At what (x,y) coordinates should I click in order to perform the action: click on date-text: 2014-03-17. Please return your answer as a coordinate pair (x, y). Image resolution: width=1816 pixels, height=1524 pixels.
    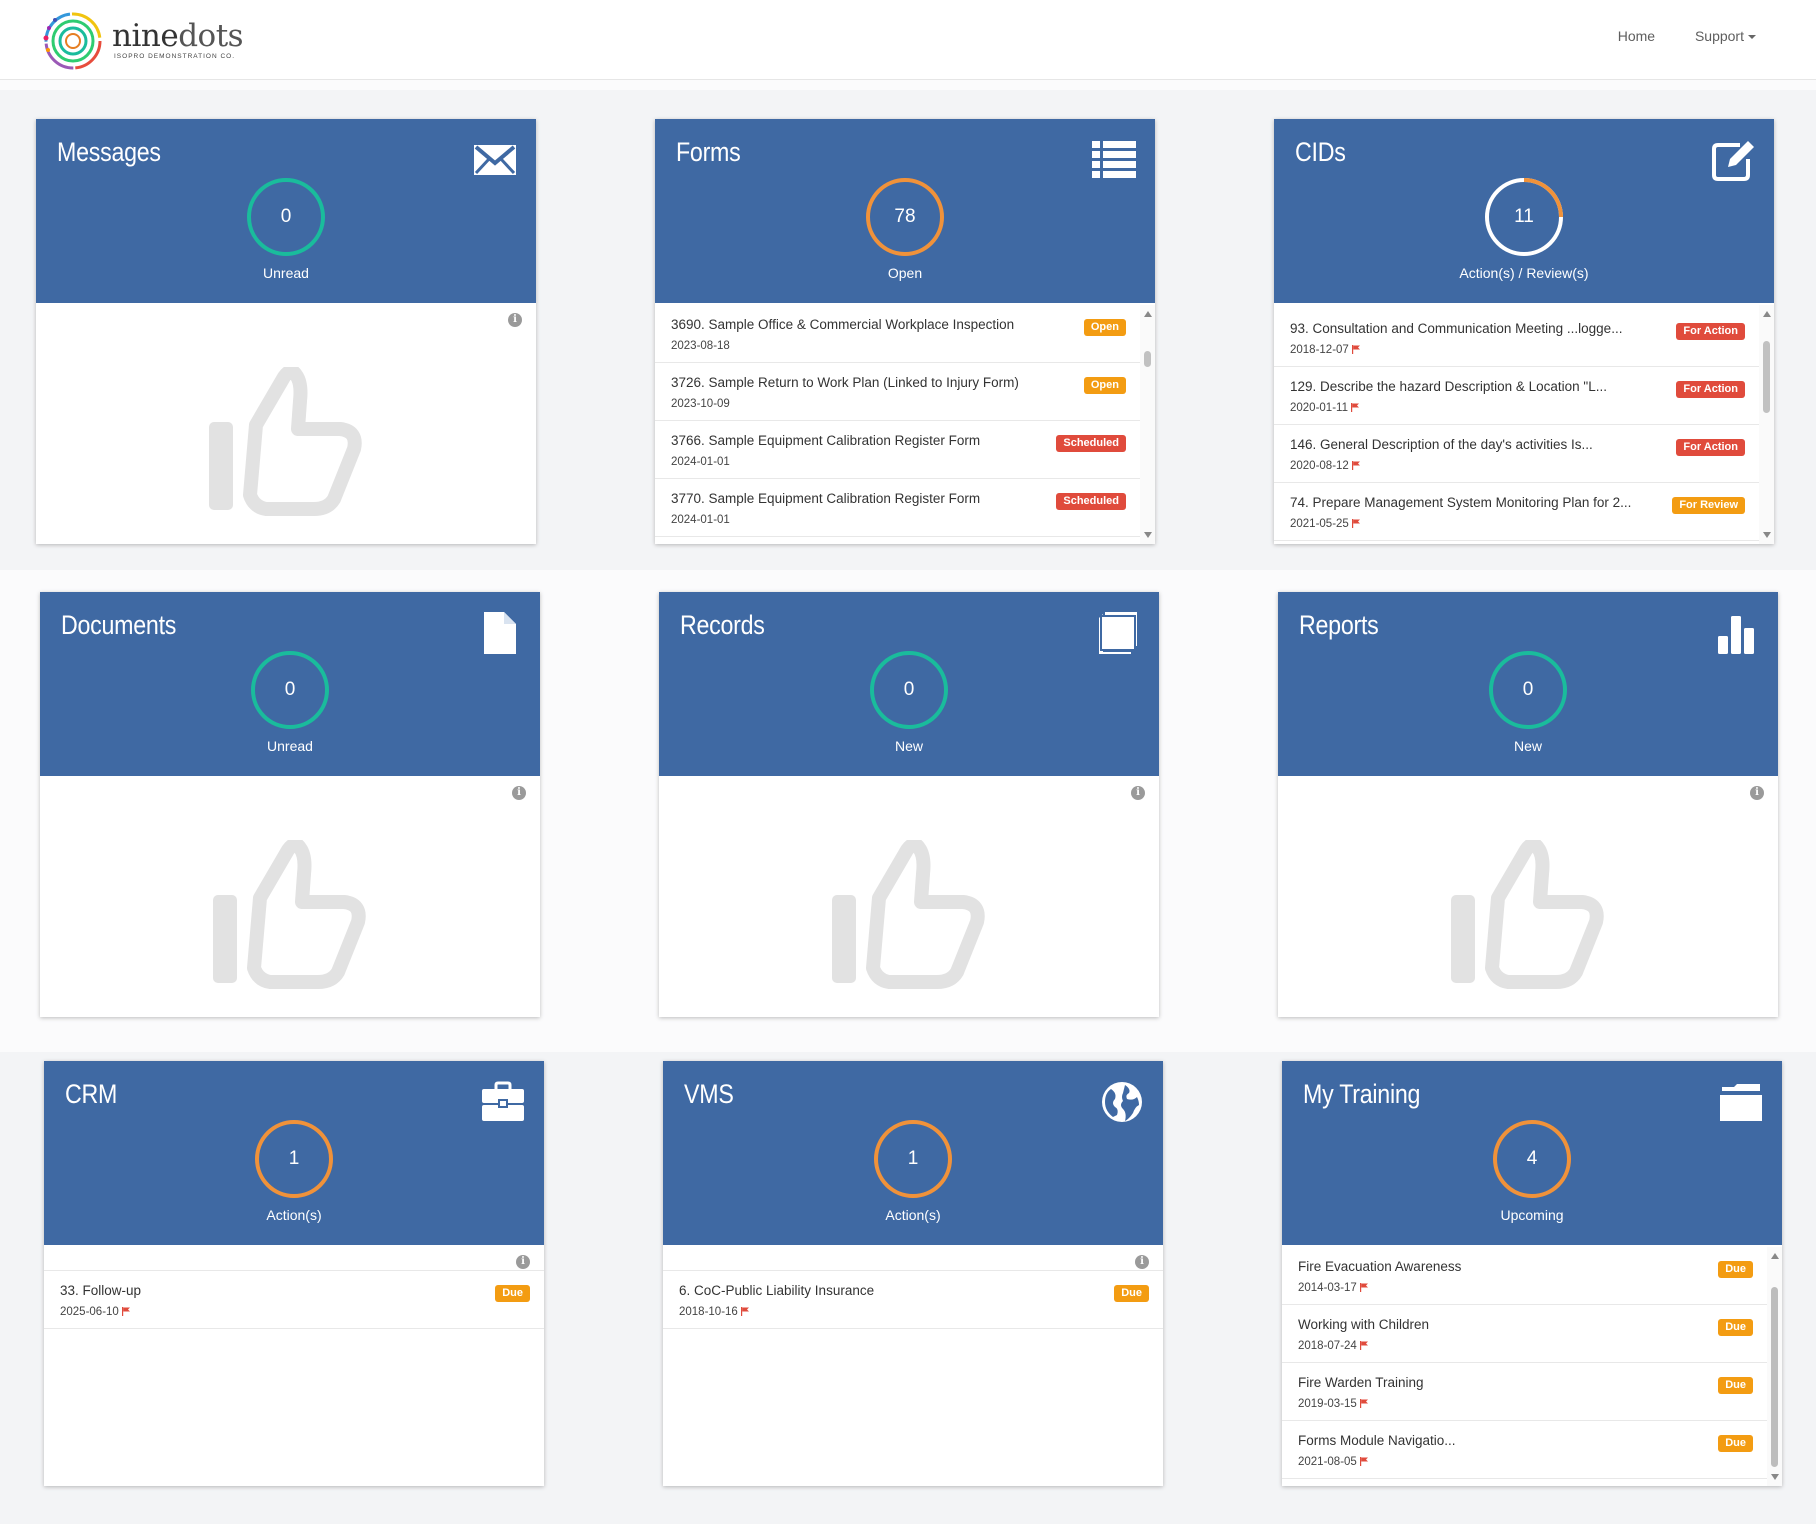
    Looking at the image, I should click on (1327, 1288).